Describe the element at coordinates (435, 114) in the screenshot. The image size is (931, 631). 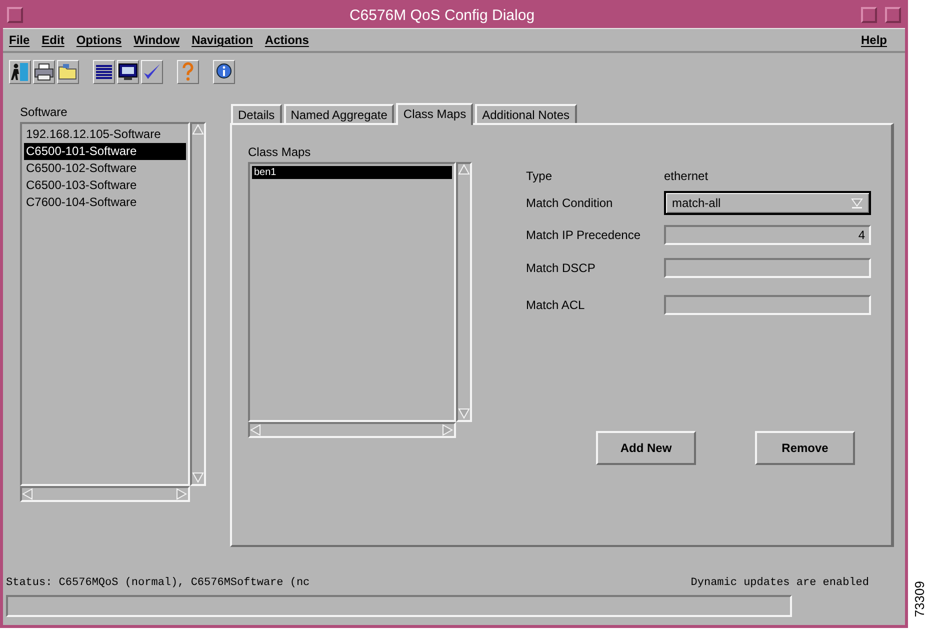
I see `tab: Class Maps` at that location.